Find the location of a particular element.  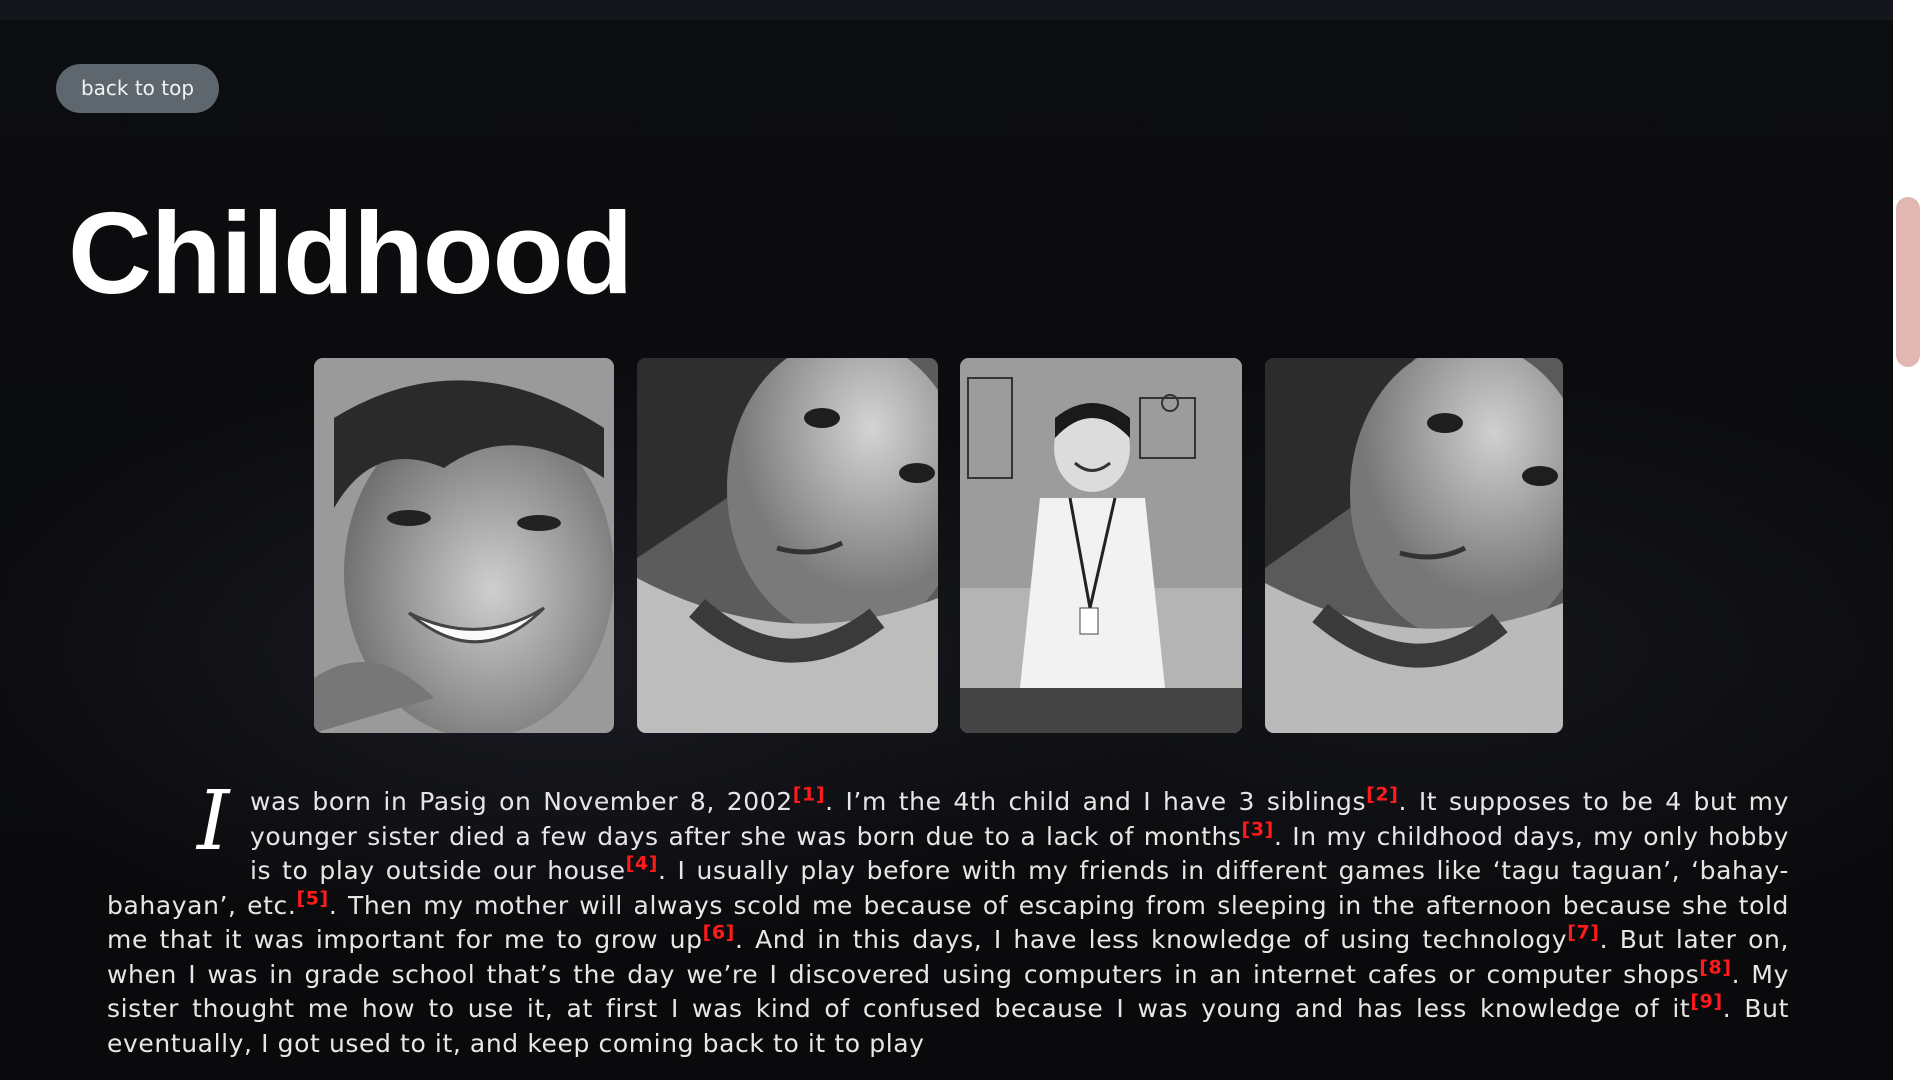

citation-marker: [6] is located at coordinates (719, 933).